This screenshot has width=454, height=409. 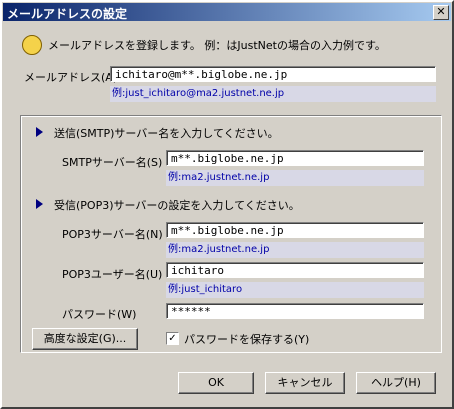 I want to click on save-password-checkbox: ✓, so click(x=172, y=338).